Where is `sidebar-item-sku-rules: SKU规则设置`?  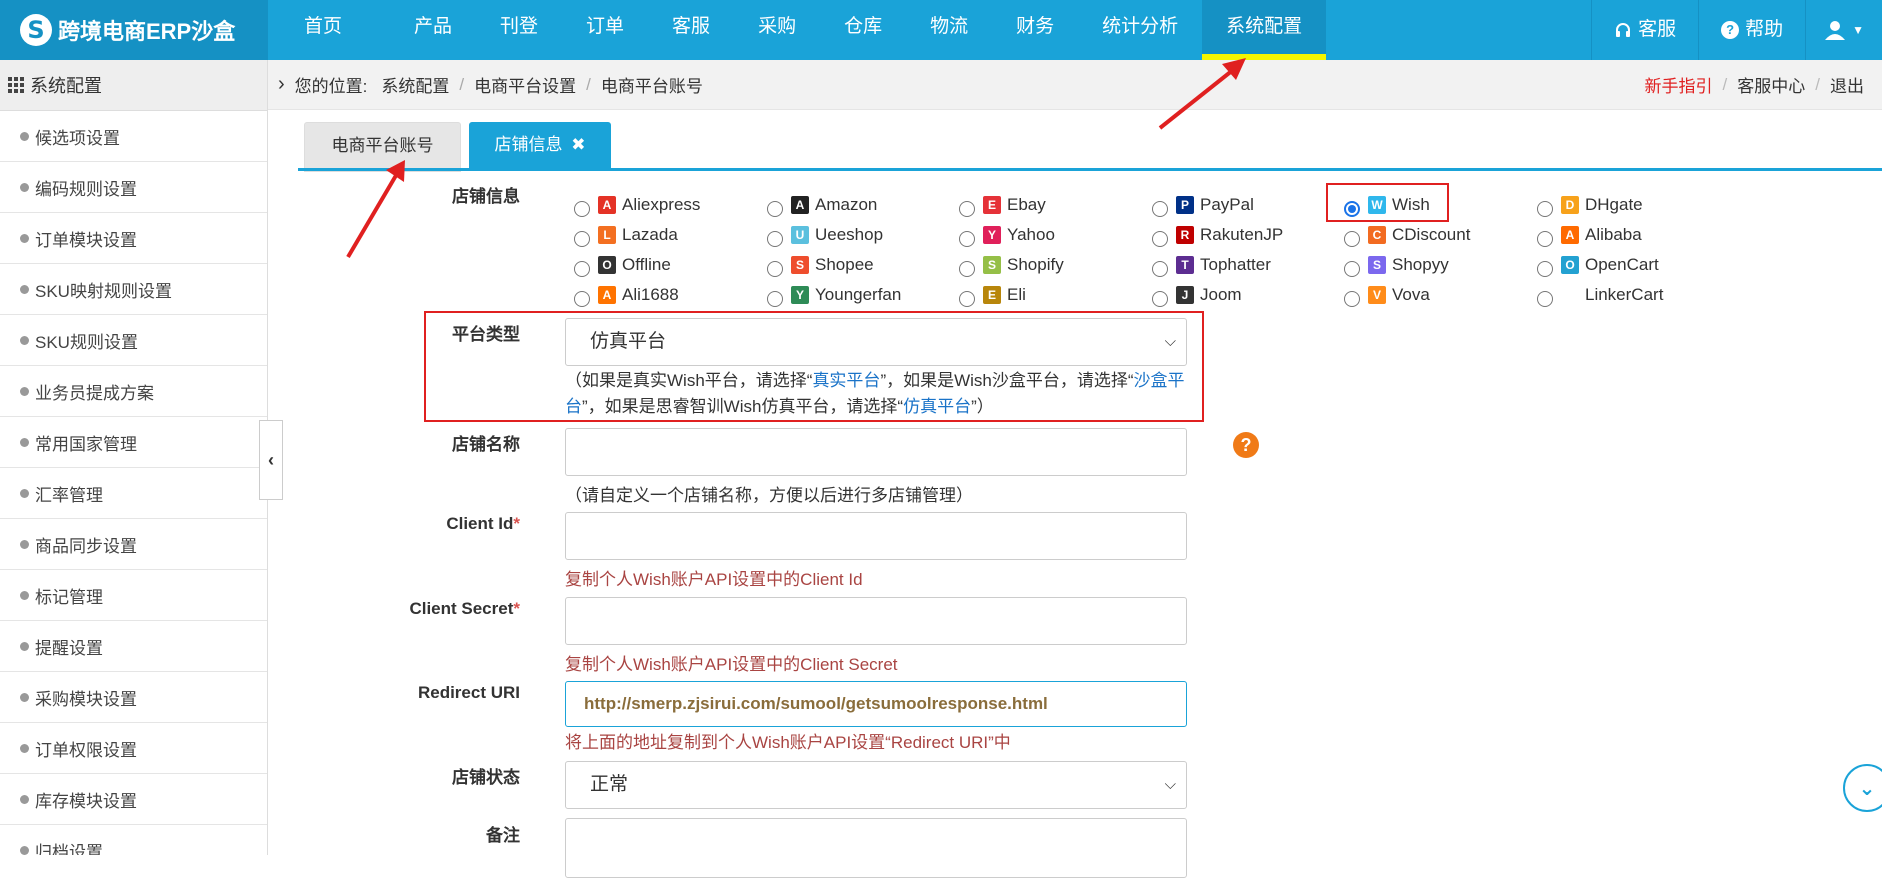 sidebar-item-sku-rules: SKU规则设置 is located at coordinates (133, 340).